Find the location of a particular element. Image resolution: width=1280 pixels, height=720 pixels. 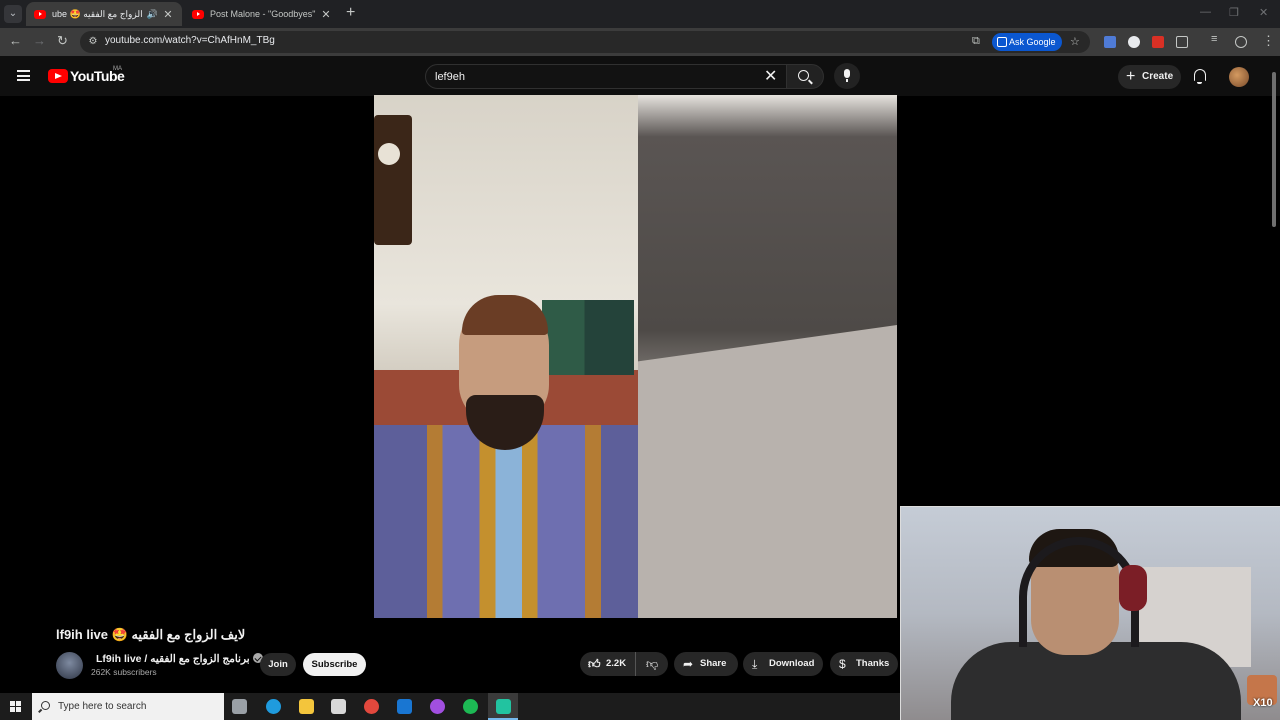

channel-name-row: Lf9ih live / برنامج الزواج مع الفقيه is located at coordinates (179, 659).